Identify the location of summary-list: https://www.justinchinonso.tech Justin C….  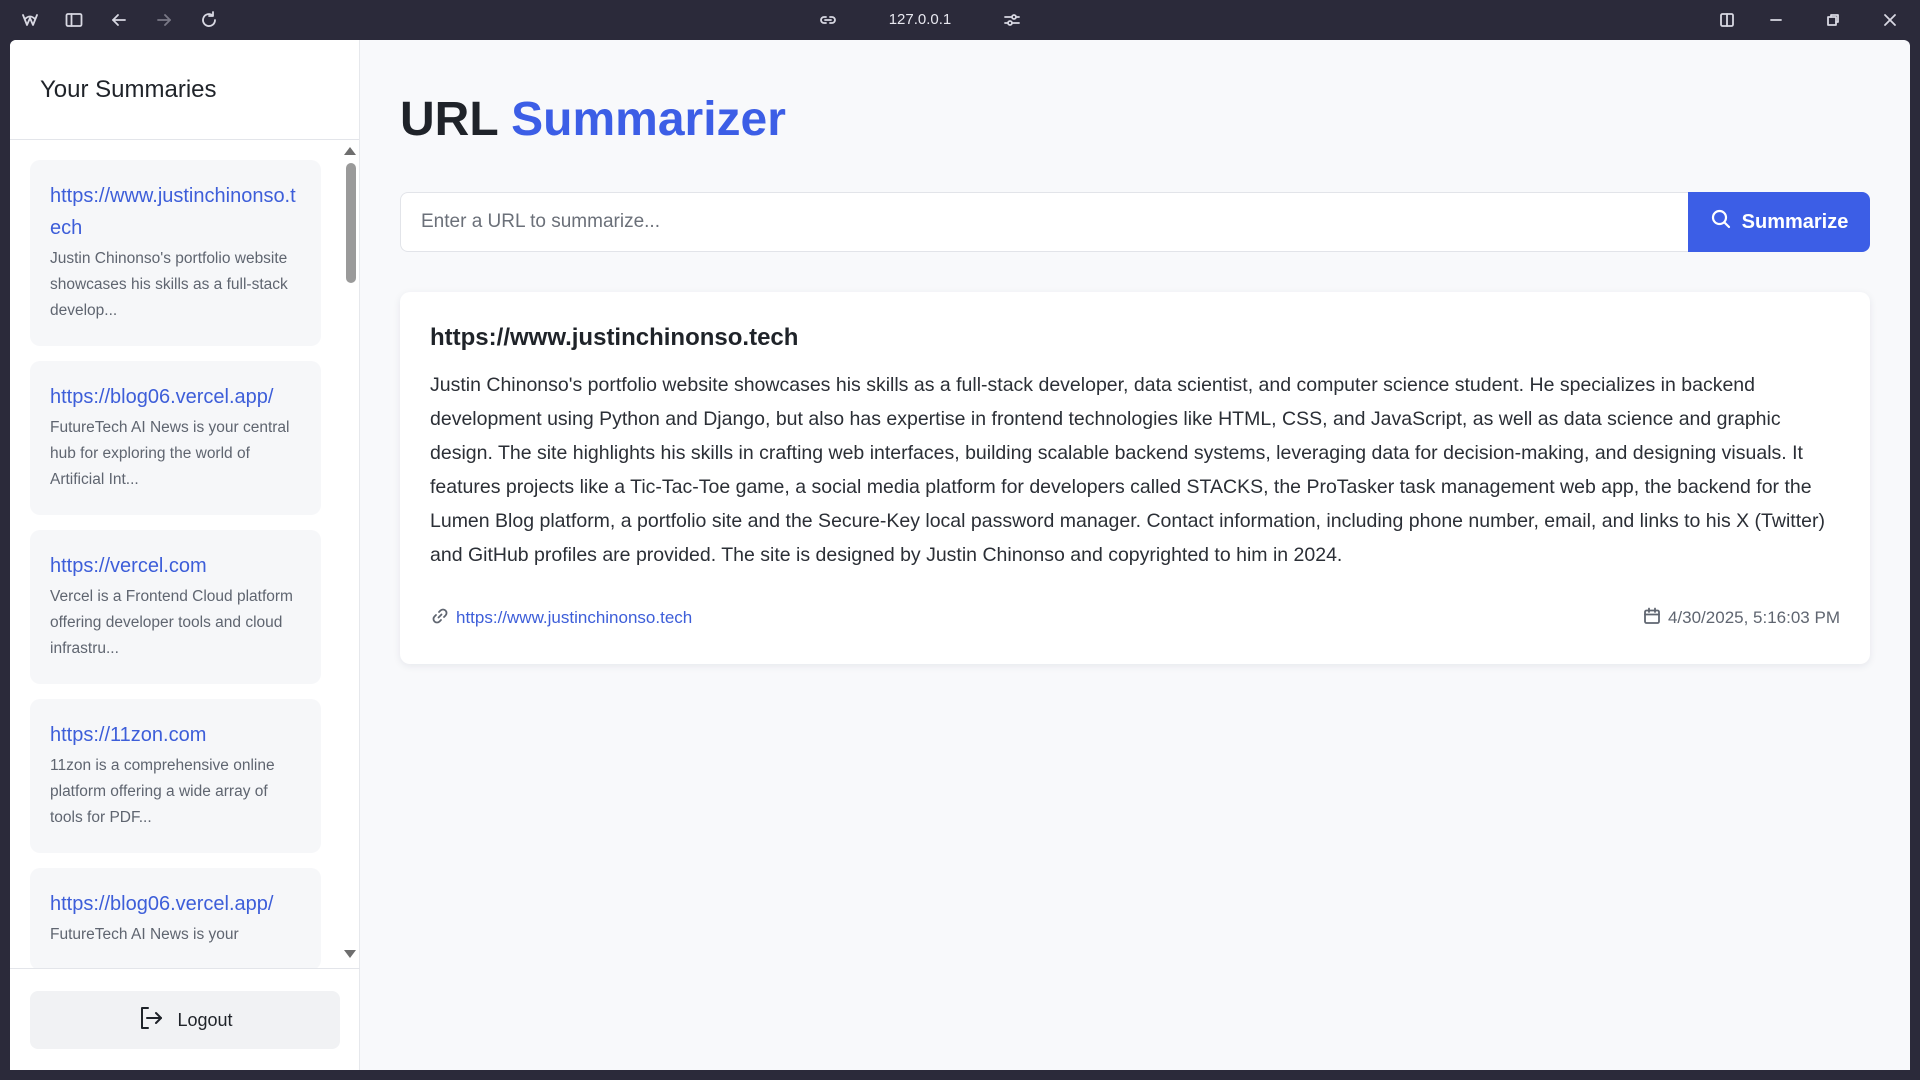
(185, 554).